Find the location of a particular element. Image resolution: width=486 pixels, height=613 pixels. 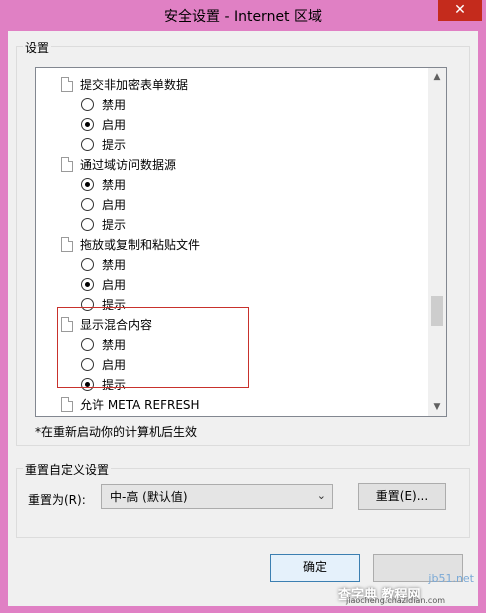

category-label: 允许 META REFRESH is located at coordinates (140, 404).